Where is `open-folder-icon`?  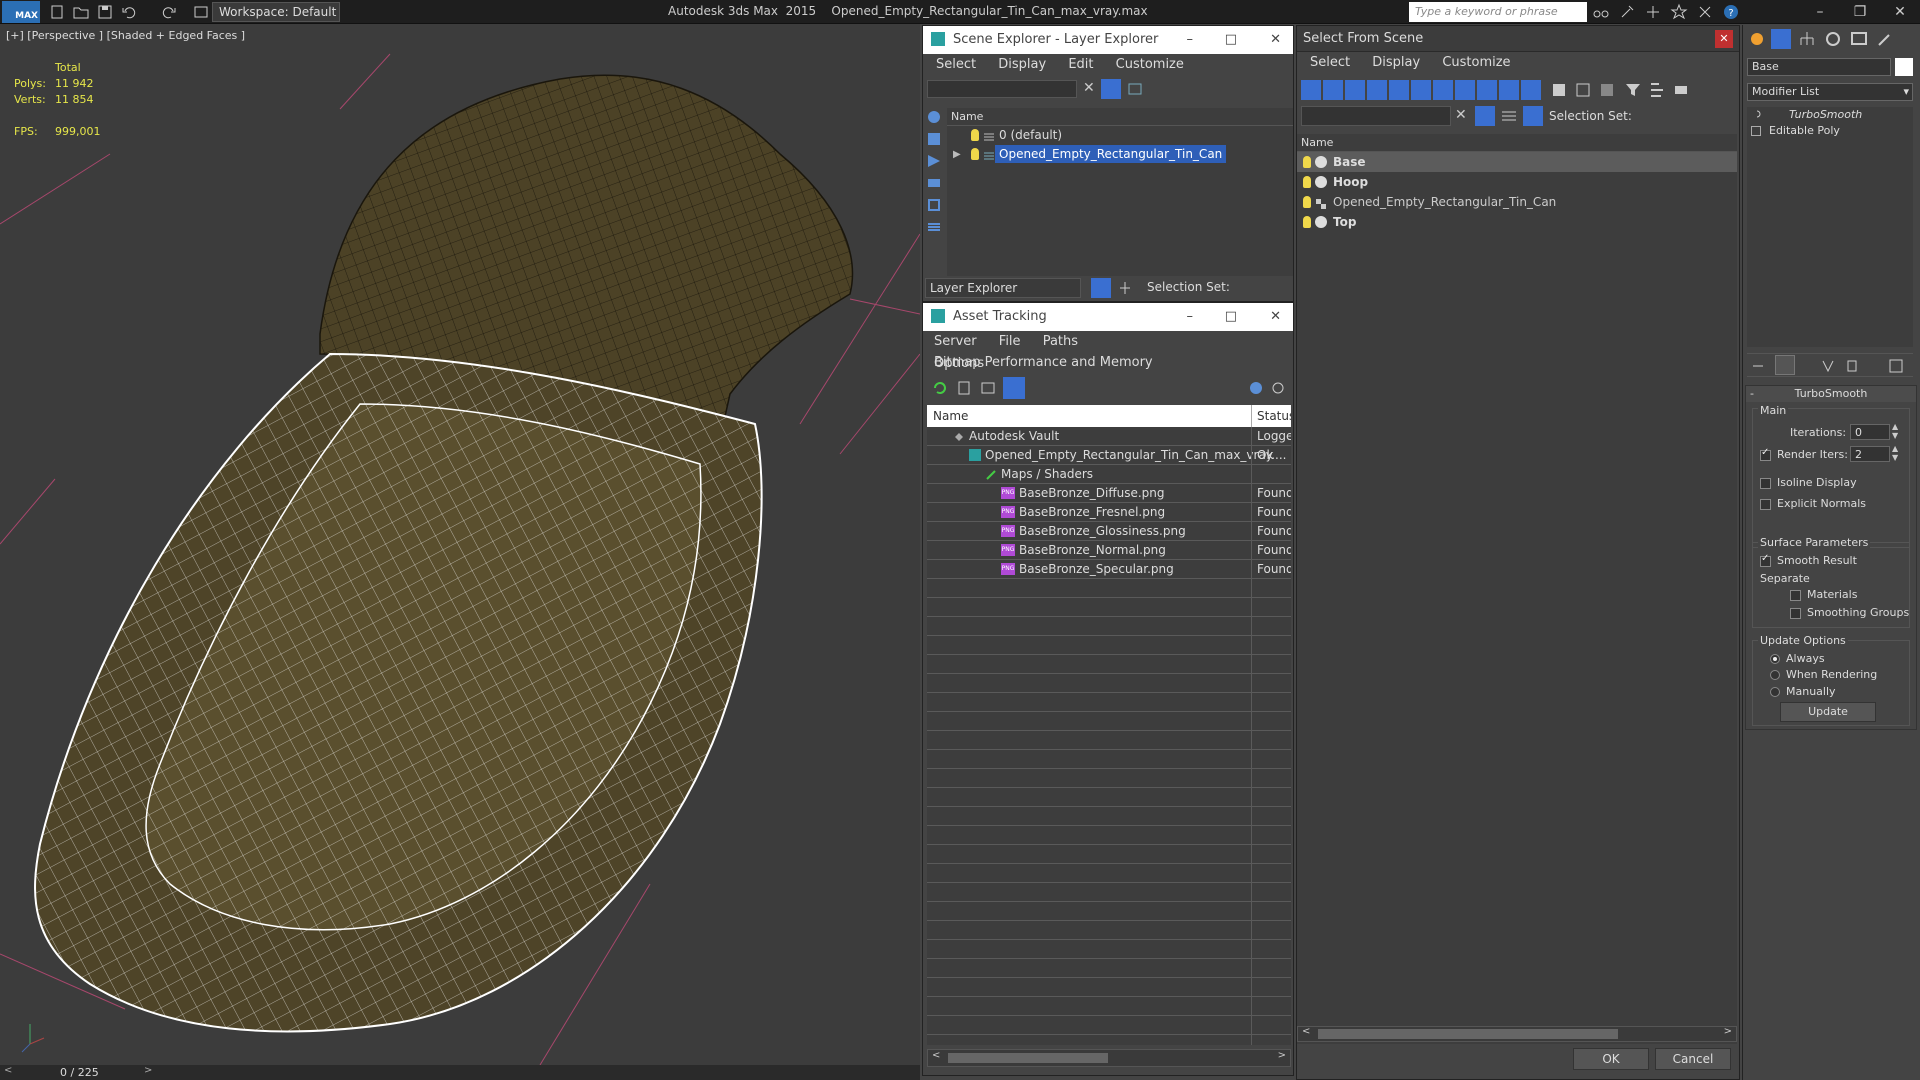 open-folder-icon is located at coordinates (81, 12).